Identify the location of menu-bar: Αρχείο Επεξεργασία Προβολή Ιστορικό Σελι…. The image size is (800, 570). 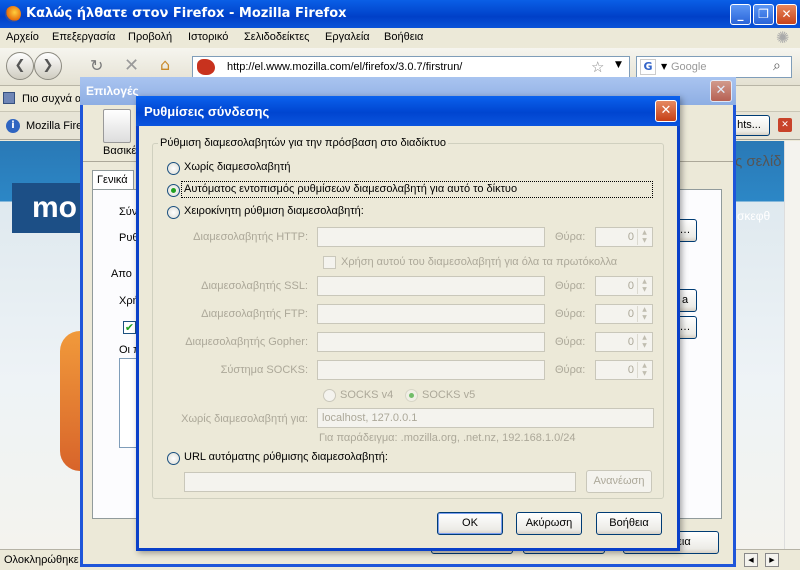
(400, 38).